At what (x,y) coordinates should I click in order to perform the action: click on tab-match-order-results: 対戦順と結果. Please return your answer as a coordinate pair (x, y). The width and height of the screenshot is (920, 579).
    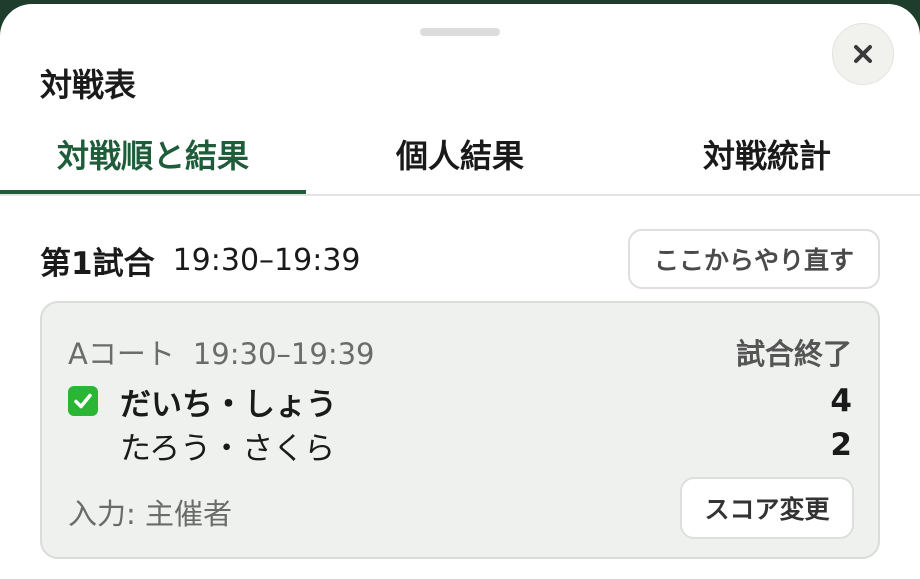
    Looking at the image, I should click on (153, 154).